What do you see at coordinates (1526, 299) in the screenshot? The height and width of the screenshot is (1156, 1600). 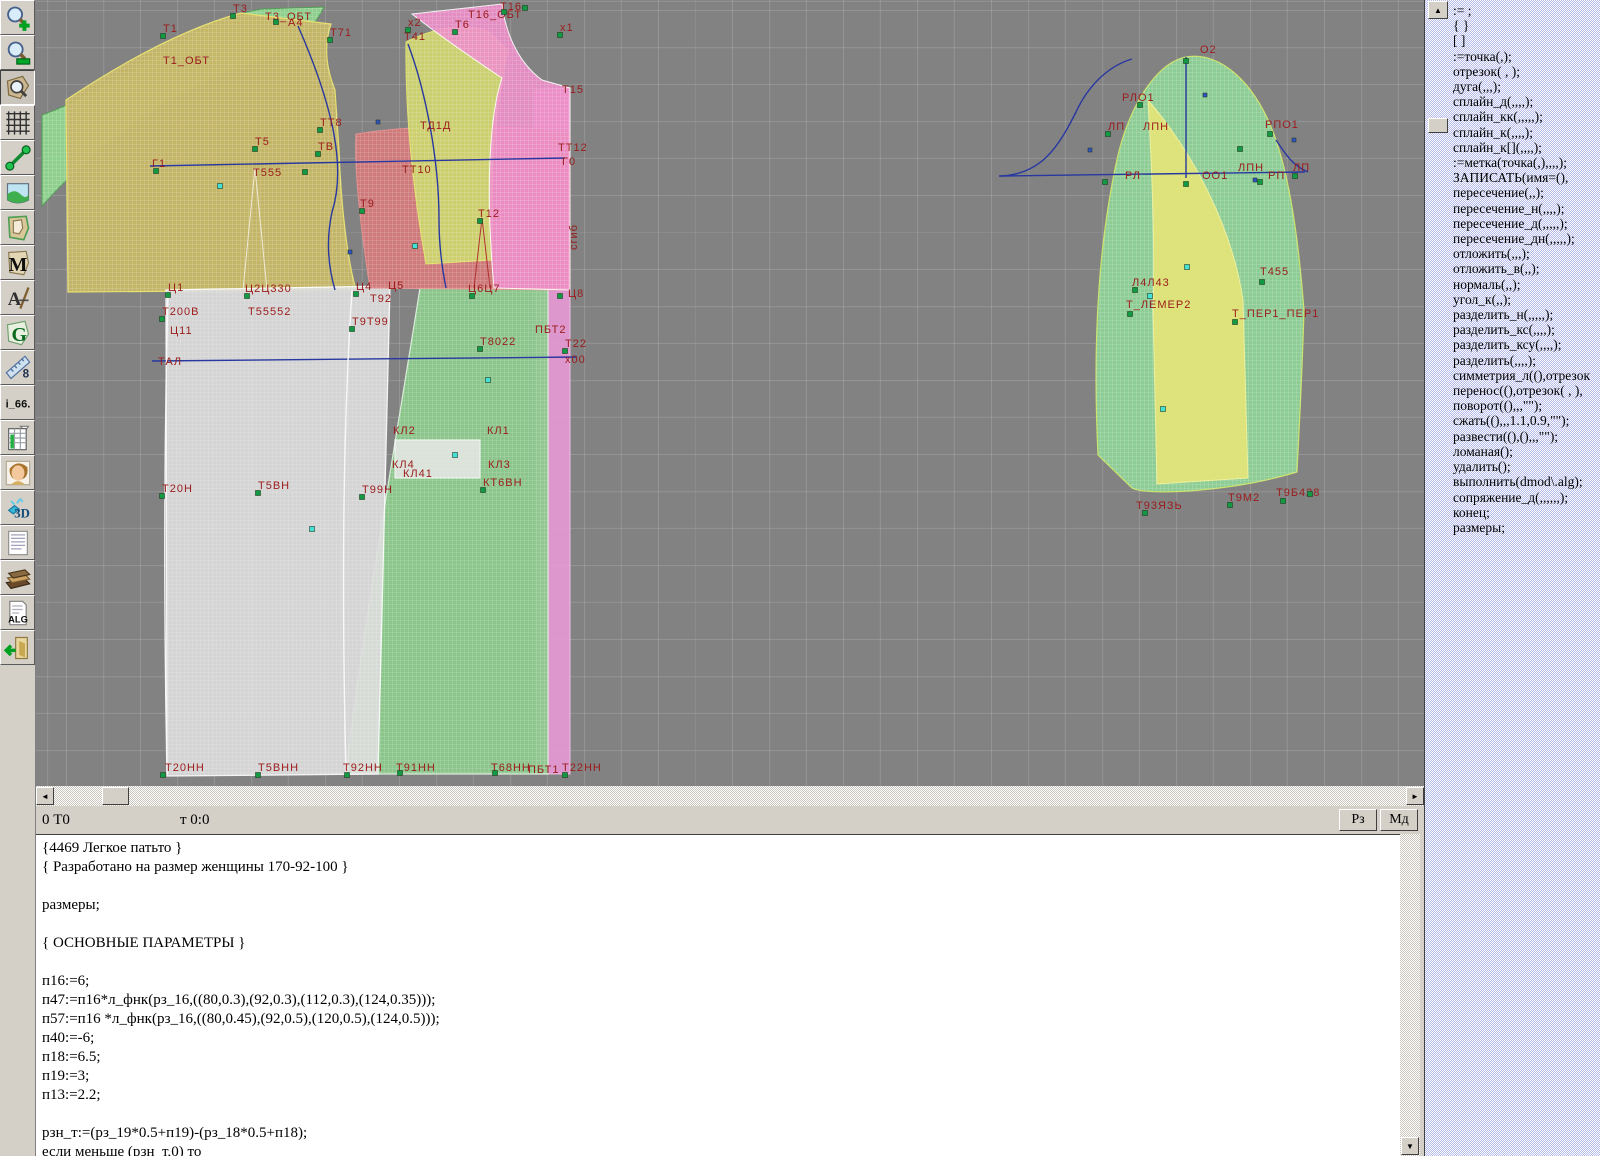 I see `command-item: угол_к(,,);` at bounding box center [1526, 299].